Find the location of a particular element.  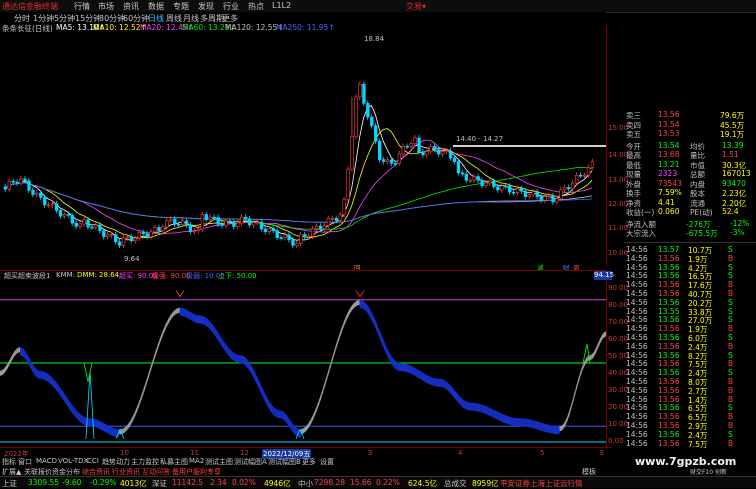

time-tick: 10 is located at coordinates (124, 453).